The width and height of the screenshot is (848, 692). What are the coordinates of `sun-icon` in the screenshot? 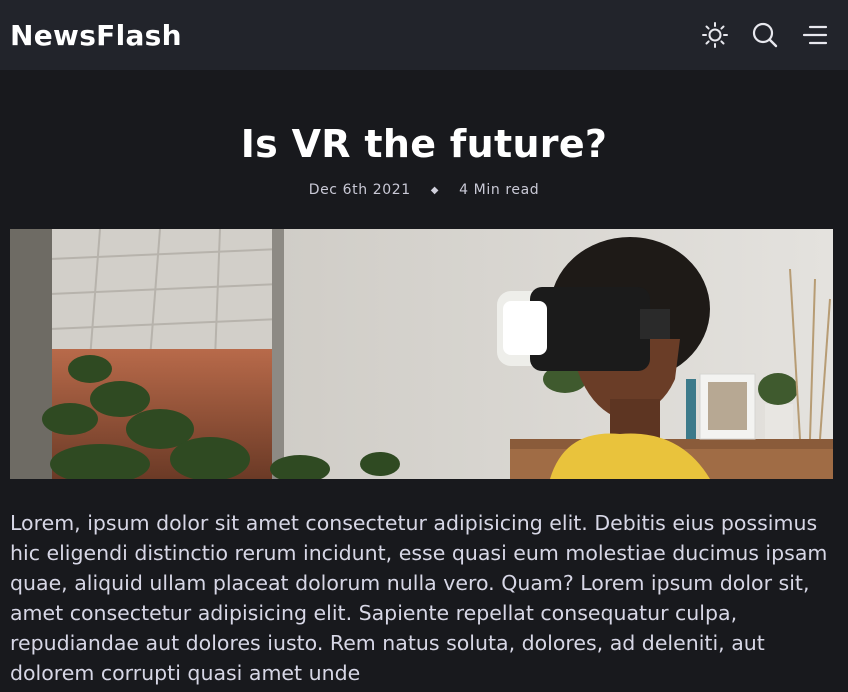 It's located at (715, 35).